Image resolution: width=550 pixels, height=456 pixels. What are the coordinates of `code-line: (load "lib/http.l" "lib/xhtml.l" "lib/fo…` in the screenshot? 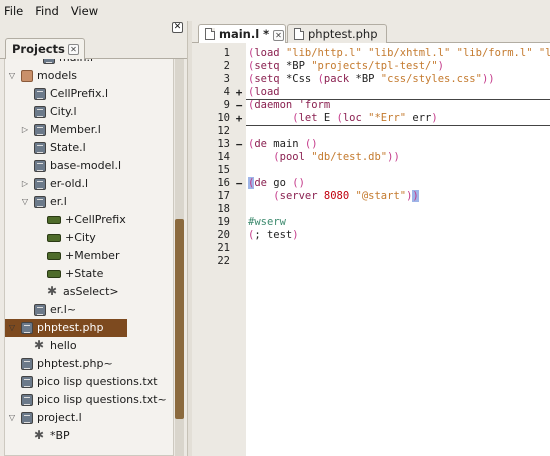 It's located at (399, 53).